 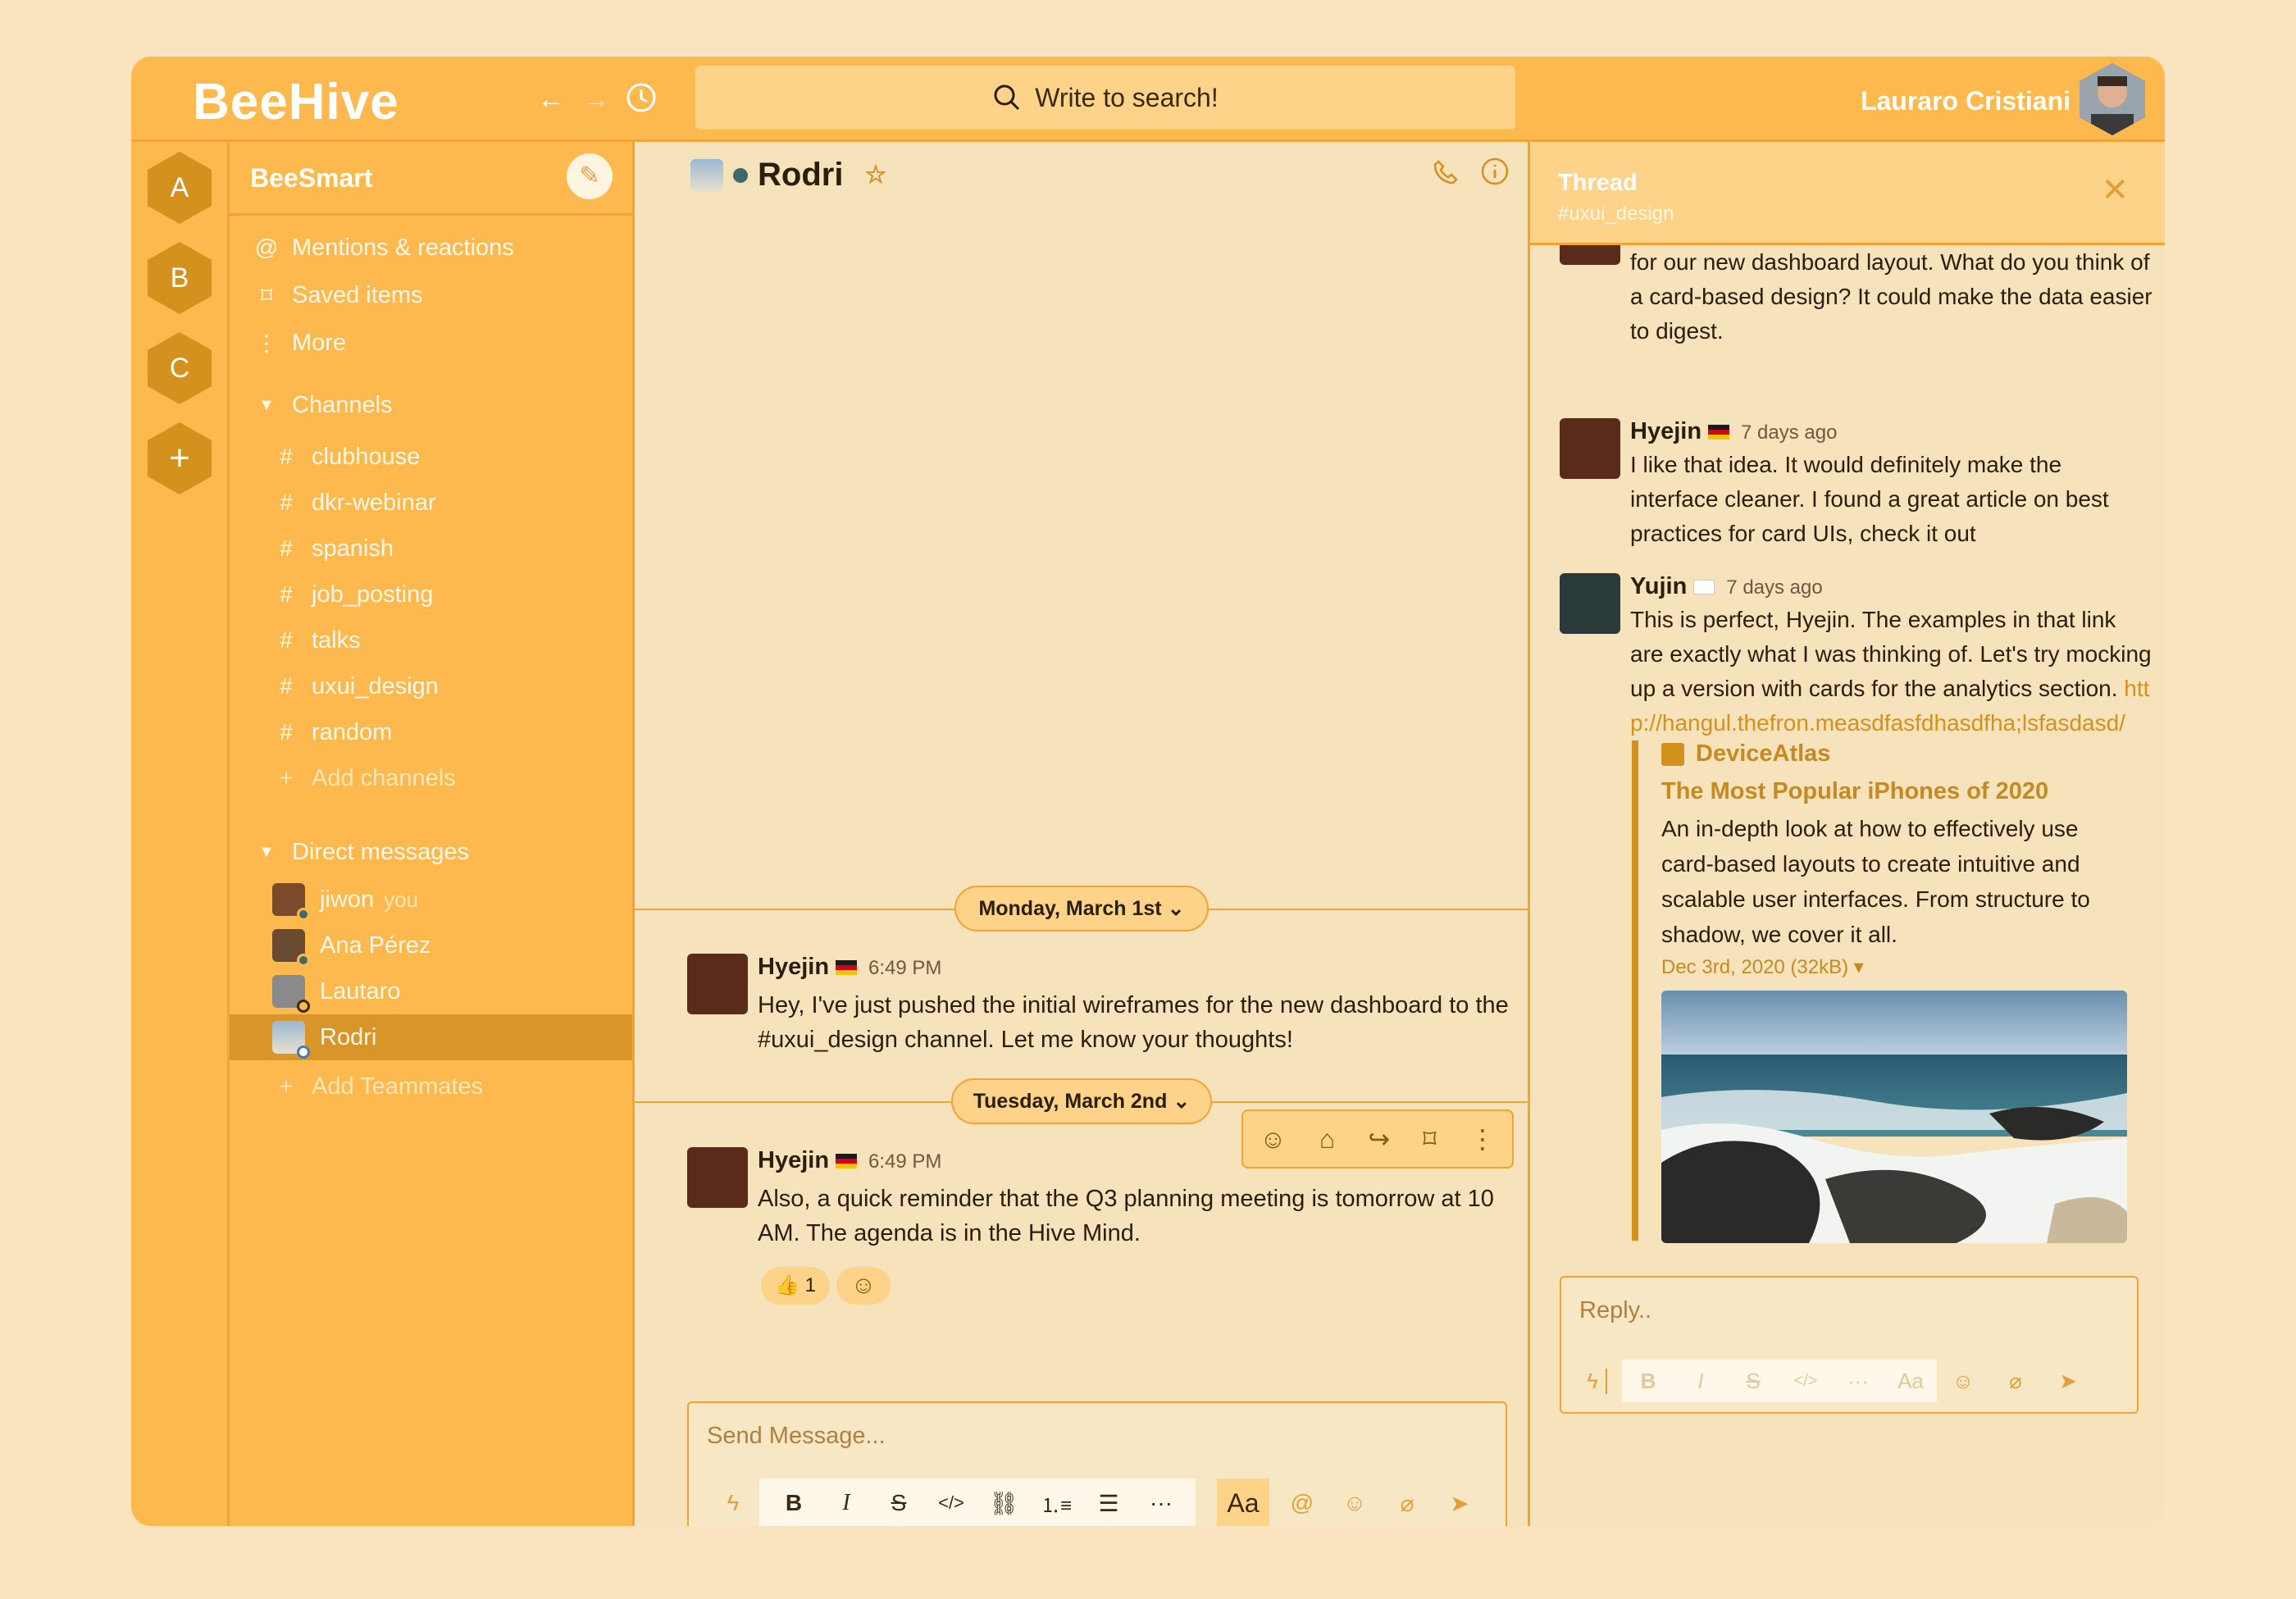 I want to click on phone-icon, so click(x=1445, y=177).